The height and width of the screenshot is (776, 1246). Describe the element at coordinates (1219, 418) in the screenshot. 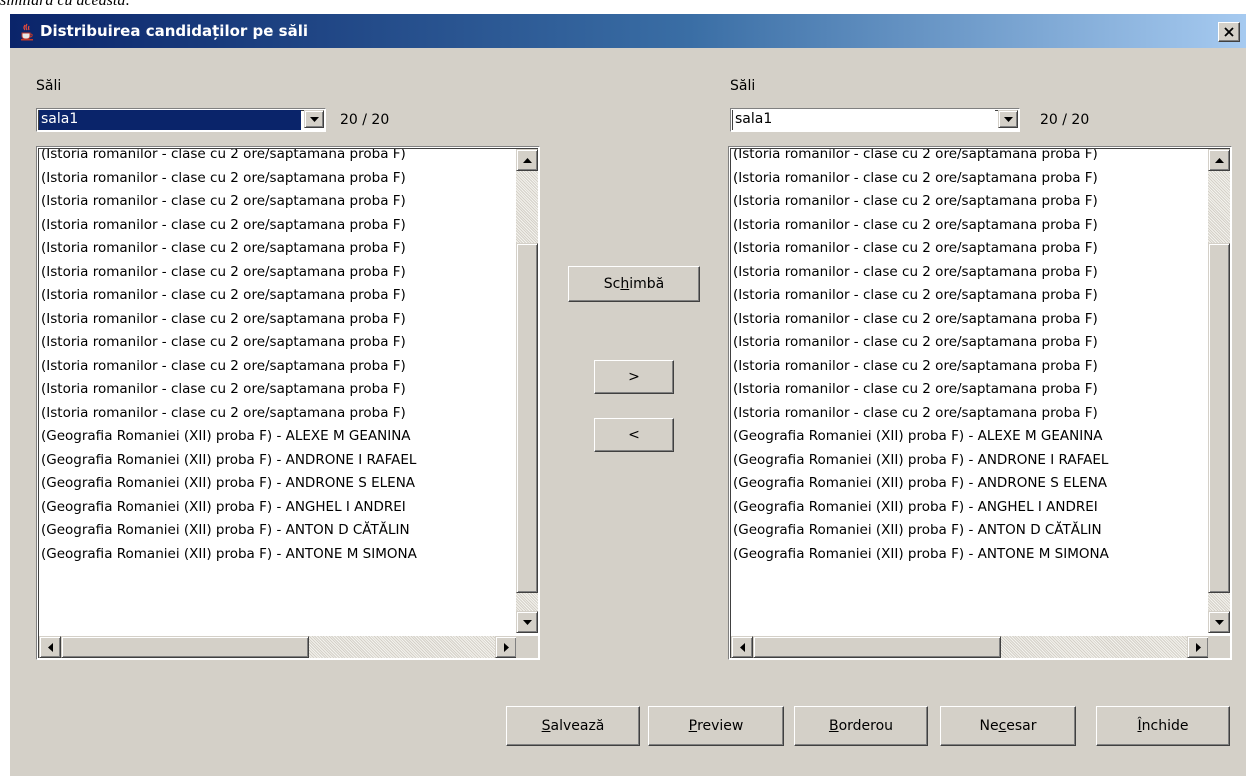

I see `right-vertical-scroll-thumb` at that location.